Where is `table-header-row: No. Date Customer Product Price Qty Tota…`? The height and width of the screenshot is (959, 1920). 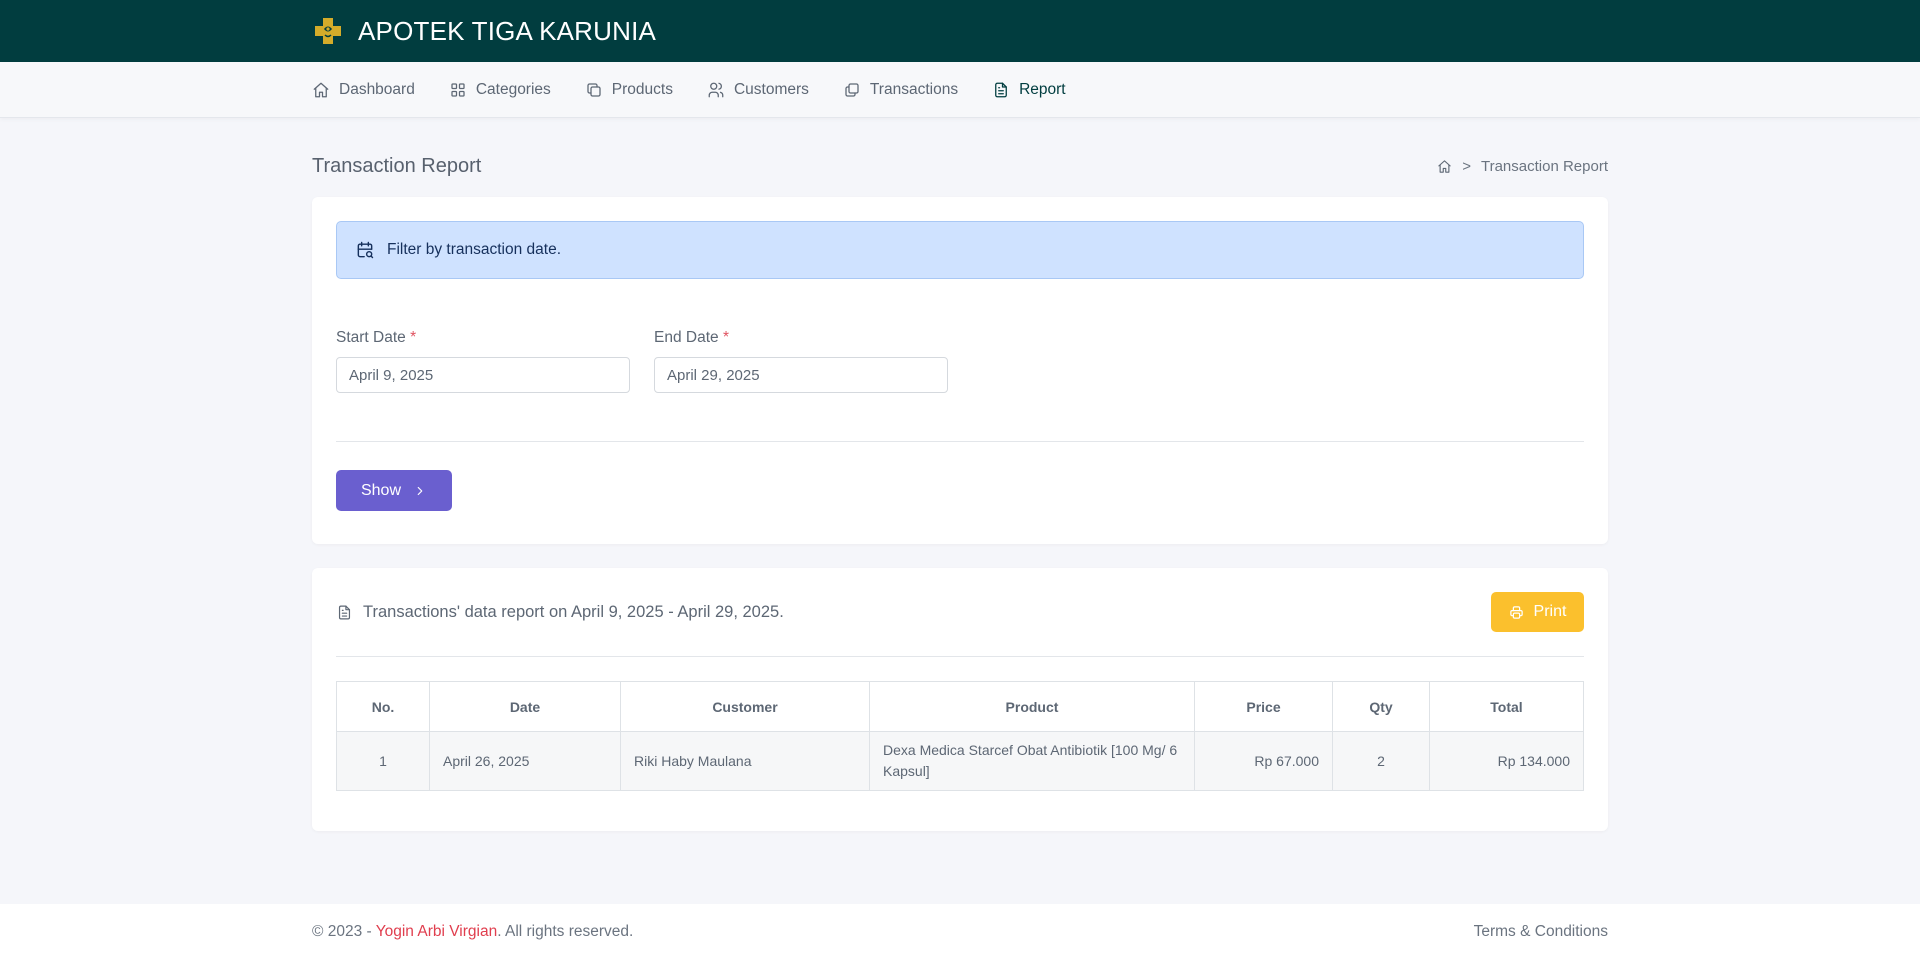 table-header-row: No. Date Customer Product Price Qty Tota… is located at coordinates (960, 706).